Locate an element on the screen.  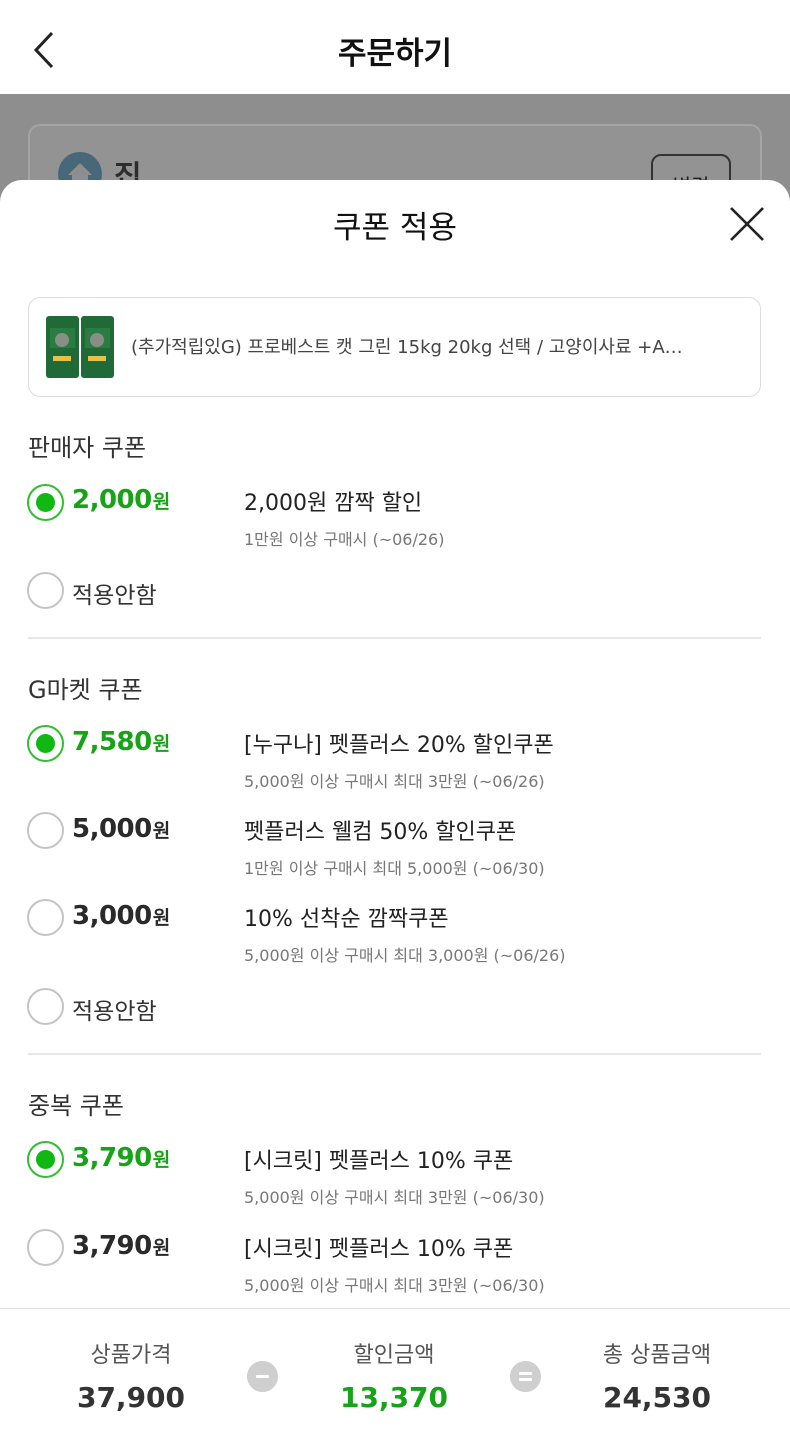
coupon-name: [누구나] 펫플러스 20% 할인쿠폰 is located at coordinates (399, 745).